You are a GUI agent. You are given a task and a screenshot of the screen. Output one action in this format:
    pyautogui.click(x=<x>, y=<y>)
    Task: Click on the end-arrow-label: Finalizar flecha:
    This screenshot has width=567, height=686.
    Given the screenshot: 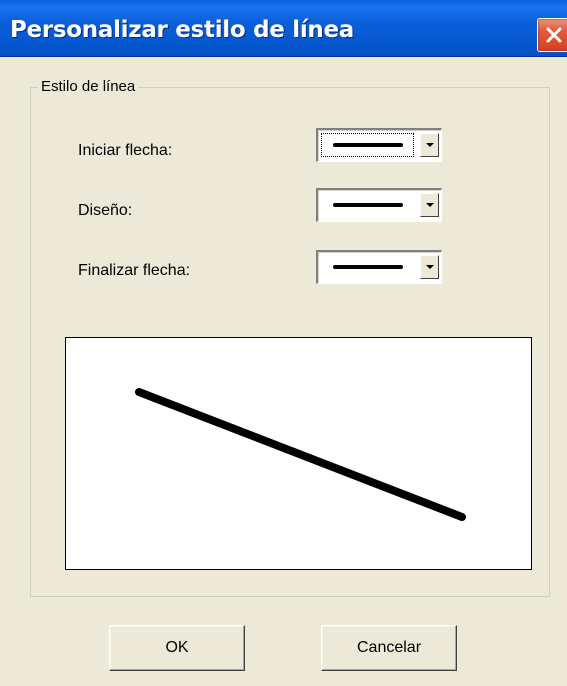 What is the action you would take?
    pyautogui.click(x=134, y=270)
    